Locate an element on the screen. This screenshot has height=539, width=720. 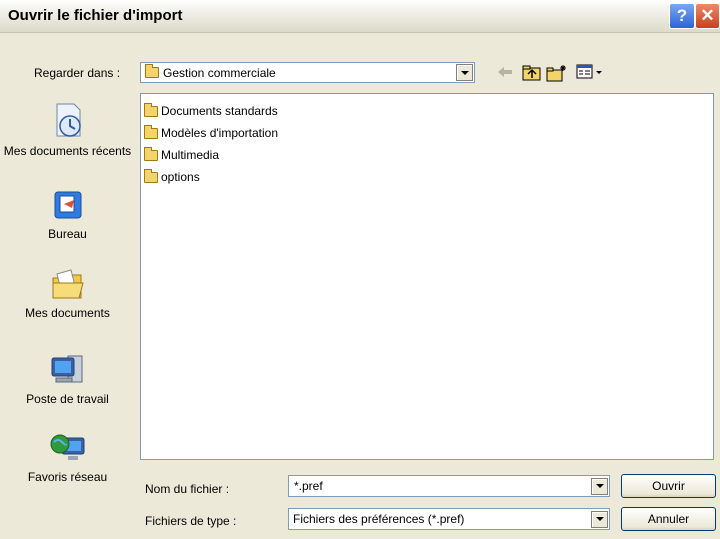
filetype-label: Fichiers de type : is located at coordinates (191, 521).